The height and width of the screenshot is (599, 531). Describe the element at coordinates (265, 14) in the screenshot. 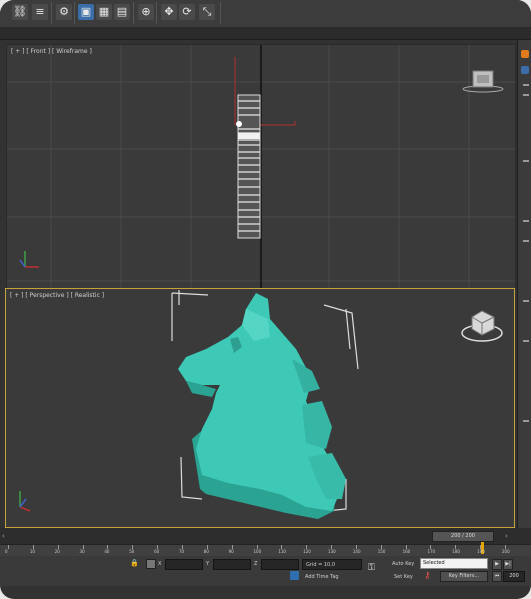

I see `main-toolbar: ⛓ ≡ ⚙ ▣ ▦ ▤ ⊕ ✥ ⟳ ⤡` at that location.